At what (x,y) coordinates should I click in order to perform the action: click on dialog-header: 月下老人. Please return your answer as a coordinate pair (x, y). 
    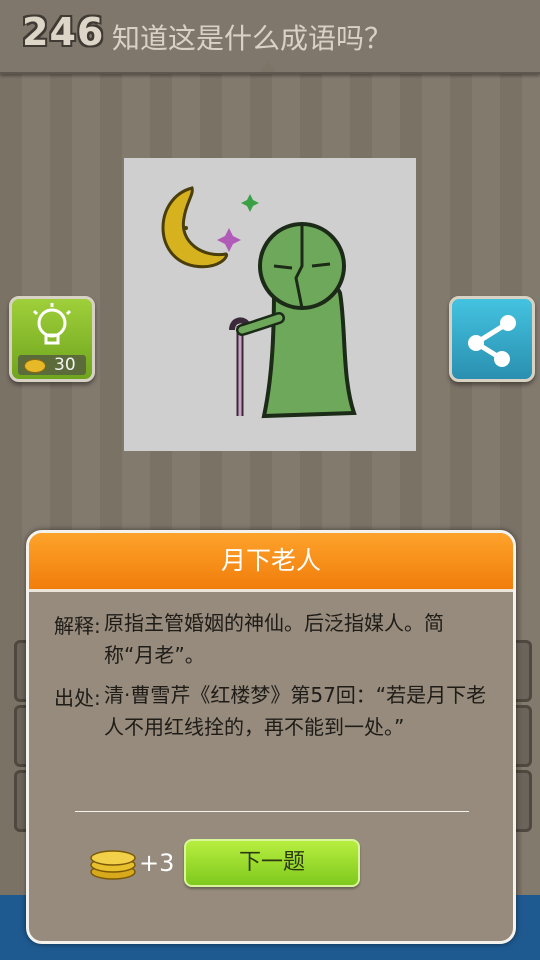
    Looking at the image, I should click on (271, 562).